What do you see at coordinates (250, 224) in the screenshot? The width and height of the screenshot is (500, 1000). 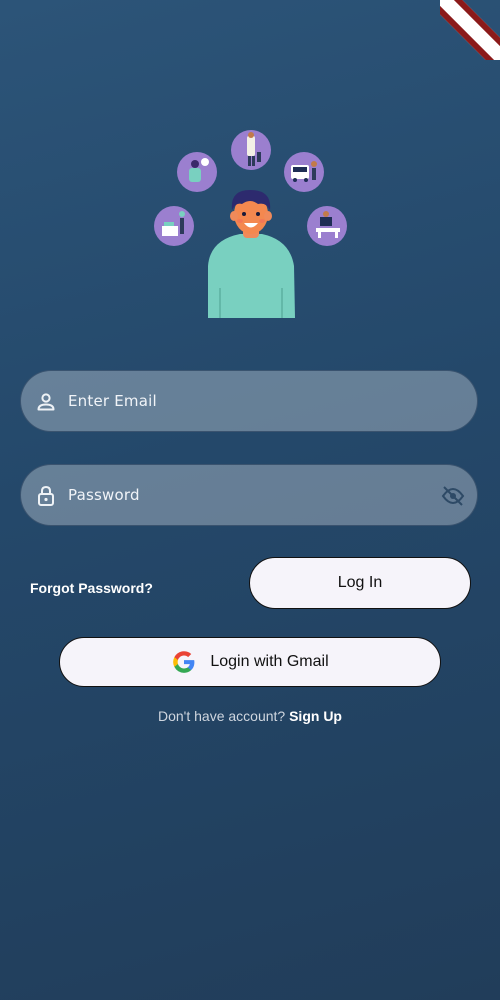 I see `user-illustration` at bounding box center [250, 224].